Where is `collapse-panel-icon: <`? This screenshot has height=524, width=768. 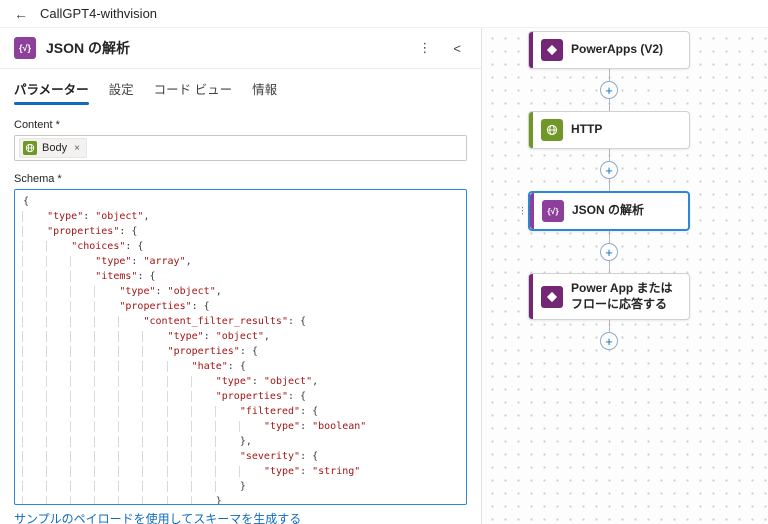 collapse-panel-icon: < is located at coordinates (457, 48).